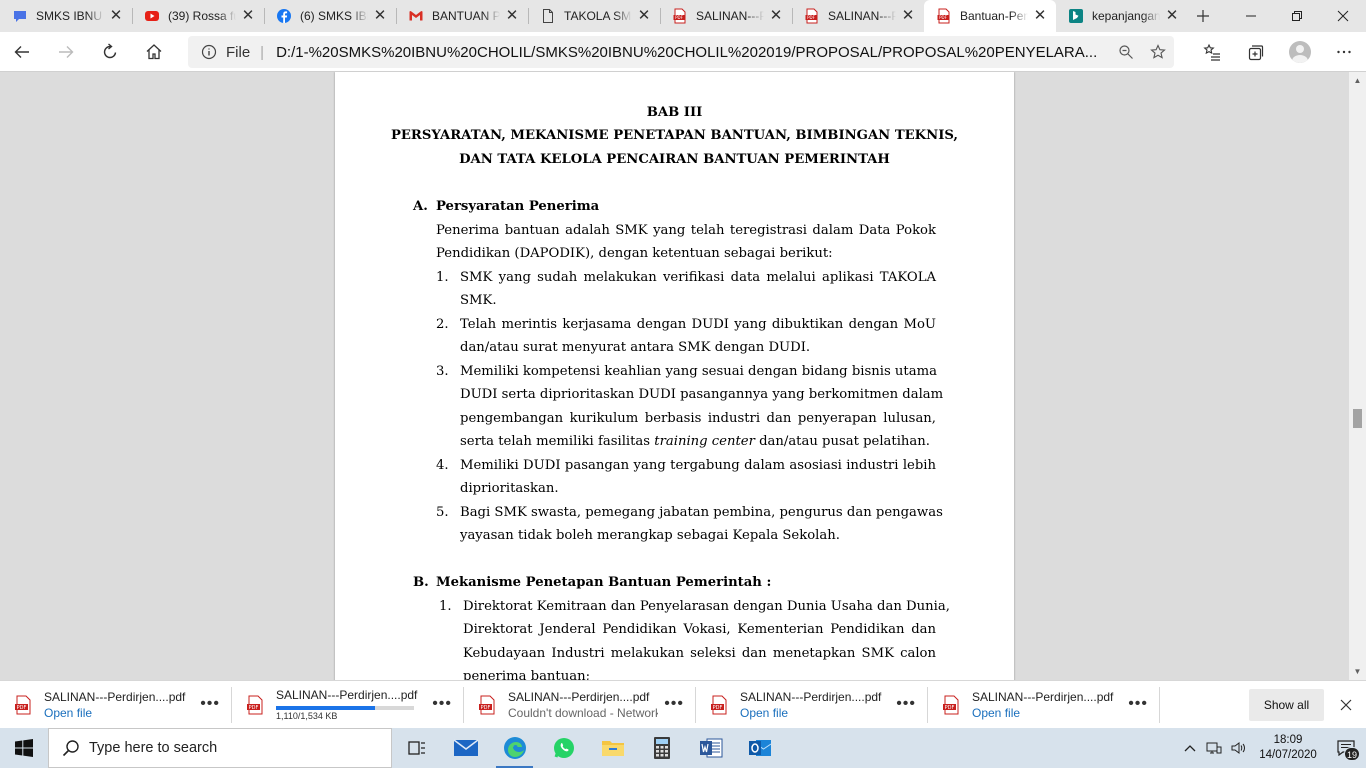  Describe the element at coordinates (220, 748) in the screenshot. I see `taskbar-search-box: Type here to search` at that location.